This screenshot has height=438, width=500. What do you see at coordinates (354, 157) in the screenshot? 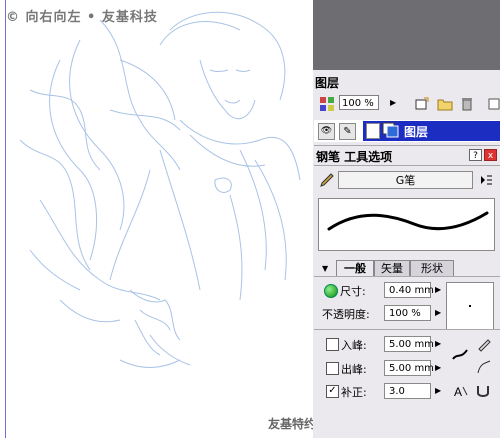
I see `tool-options-title: 钢笔 工具选项` at bounding box center [354, 157].